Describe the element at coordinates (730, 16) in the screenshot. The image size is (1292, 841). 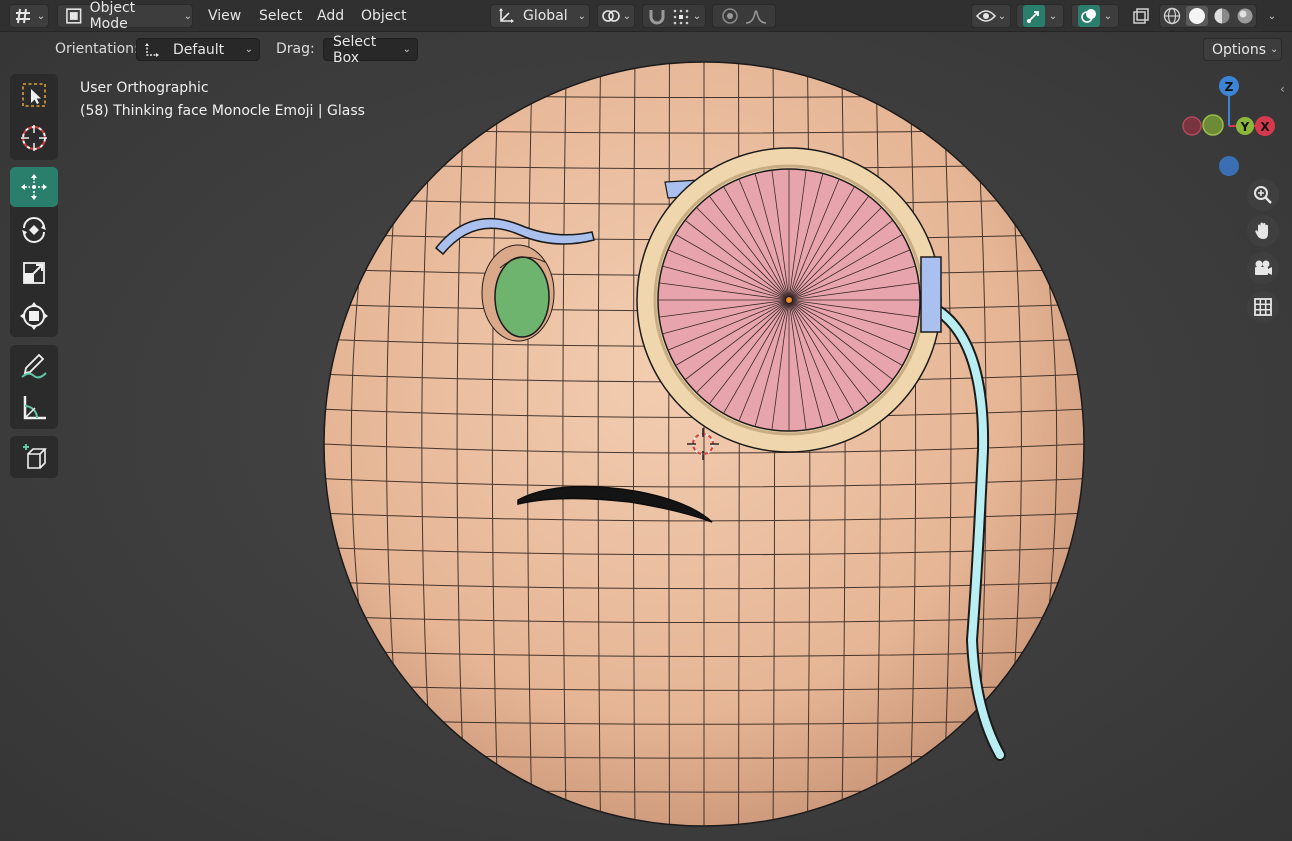
I see `proportional-edit-icon` at that location.